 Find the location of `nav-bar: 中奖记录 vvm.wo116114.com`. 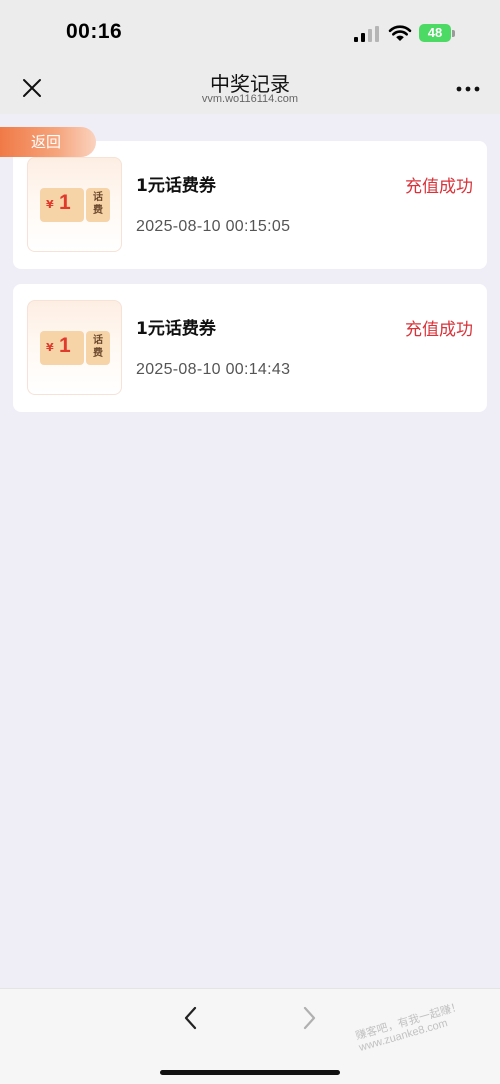

nav-bar: 中奖记录 vvm.wo116114.com is located at coordinates (250, 88).